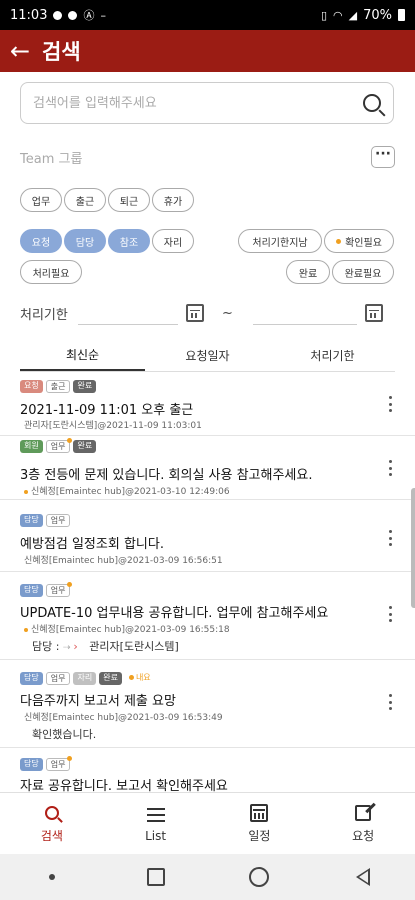  I want to click on search-input, so click(198, 103).